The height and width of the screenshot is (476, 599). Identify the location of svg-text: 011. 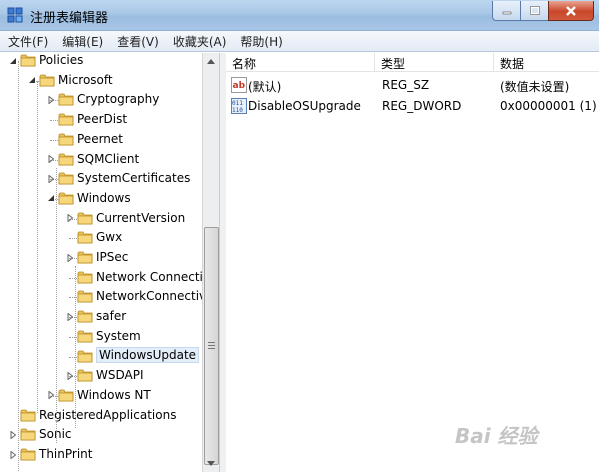
(237, 103).